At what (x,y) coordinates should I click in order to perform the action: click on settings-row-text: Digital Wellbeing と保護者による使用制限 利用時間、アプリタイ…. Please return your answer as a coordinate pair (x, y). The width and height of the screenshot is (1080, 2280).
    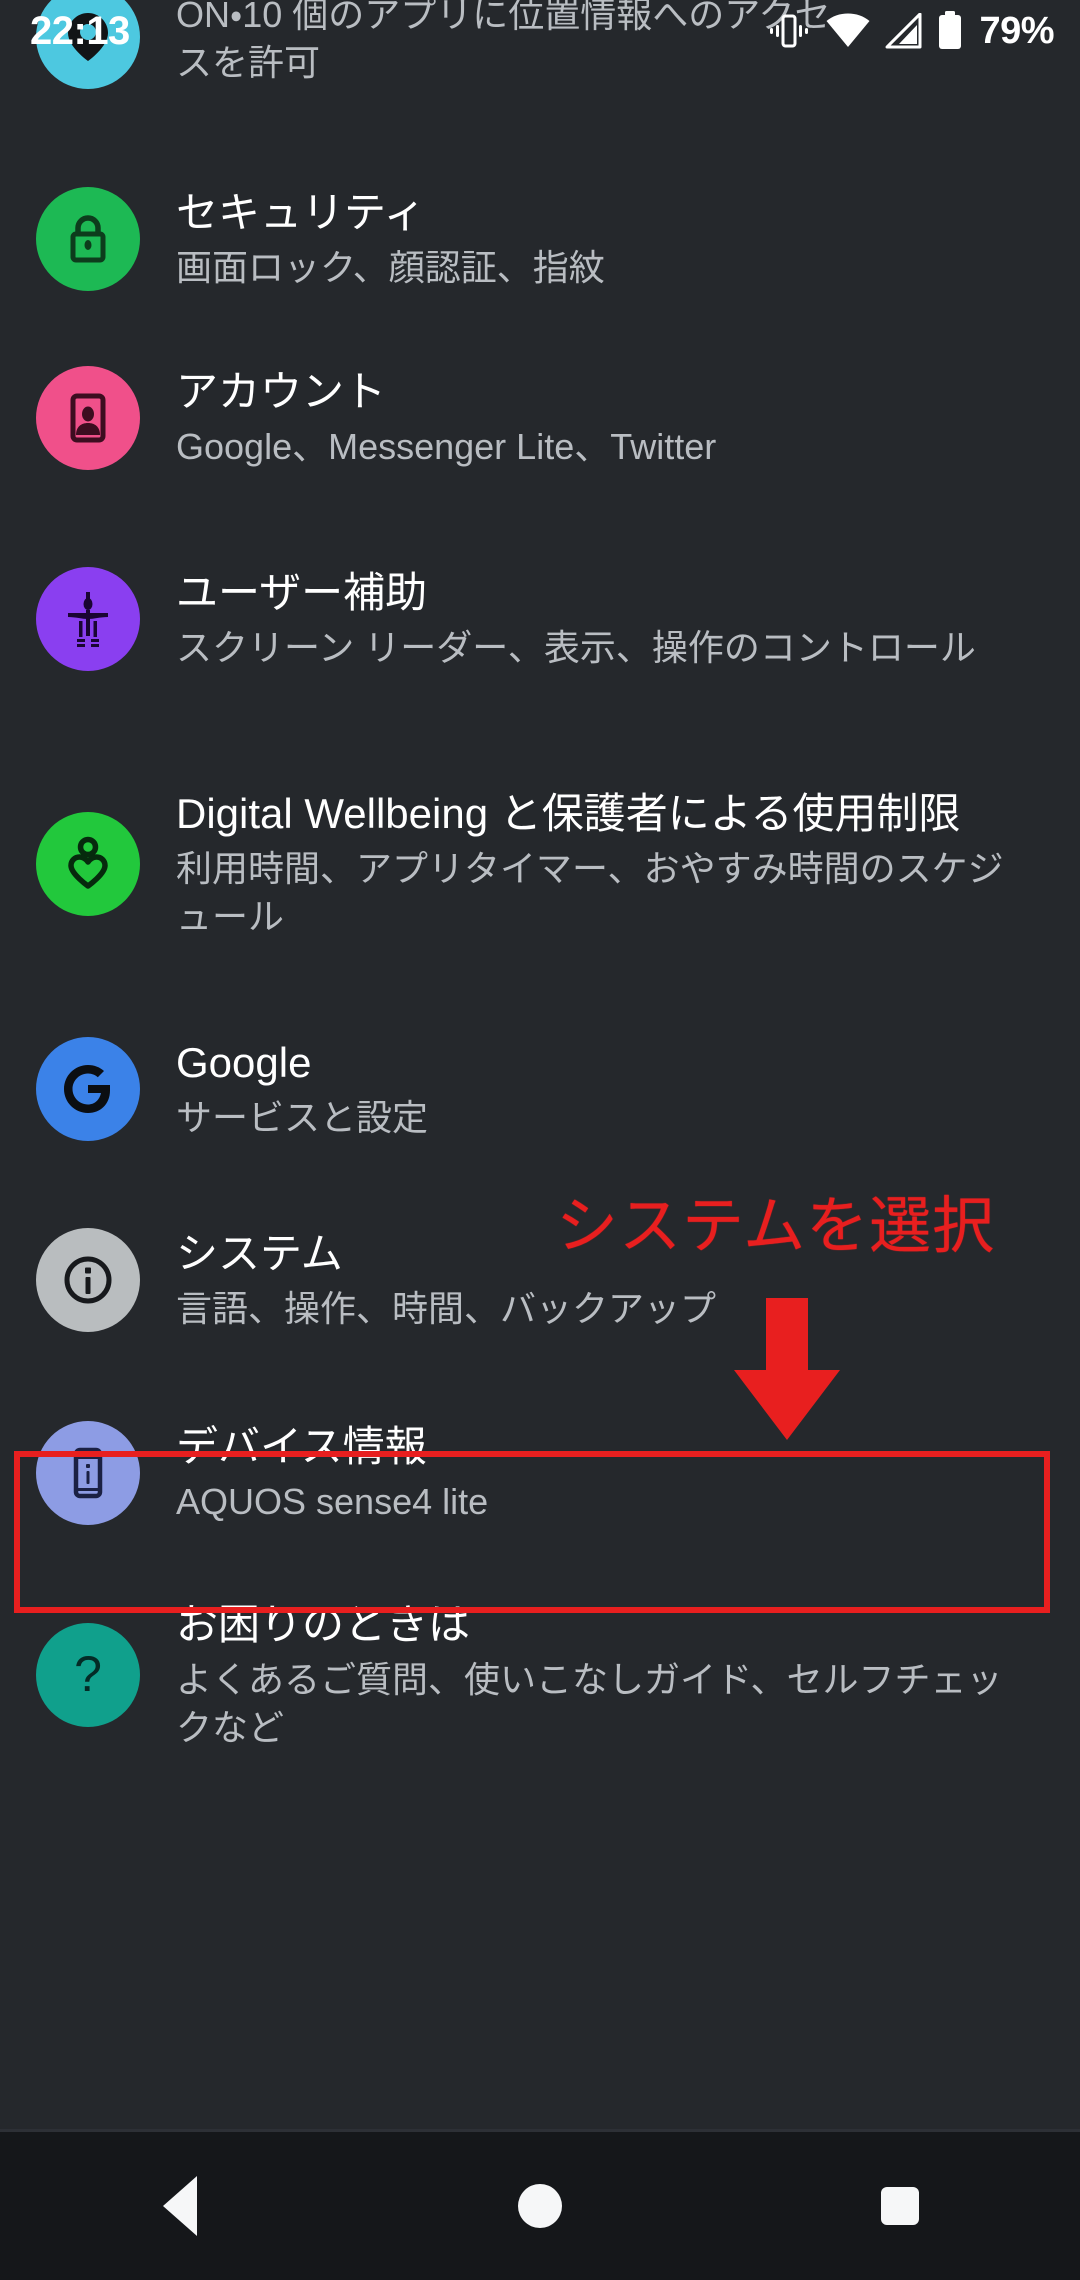
    Looking at the image, I should click on (610, 864).